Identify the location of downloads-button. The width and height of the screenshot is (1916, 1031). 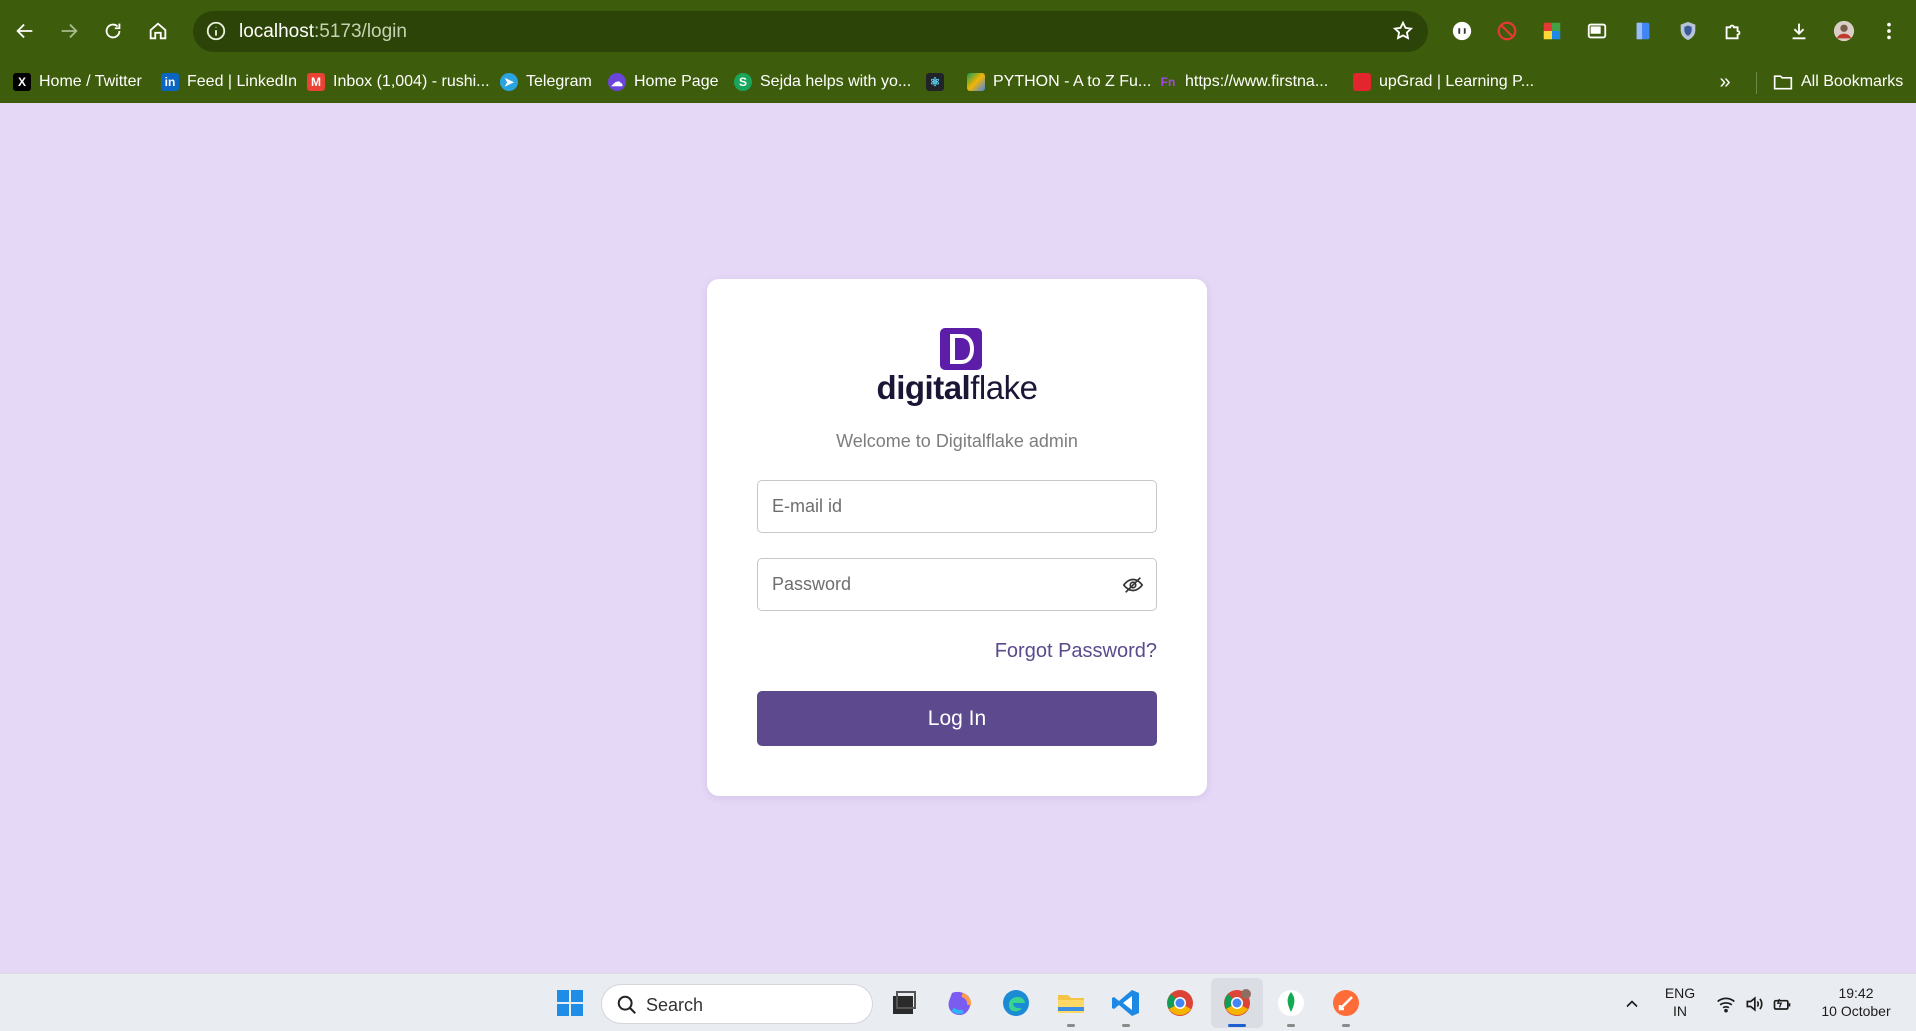
(1799, 31).